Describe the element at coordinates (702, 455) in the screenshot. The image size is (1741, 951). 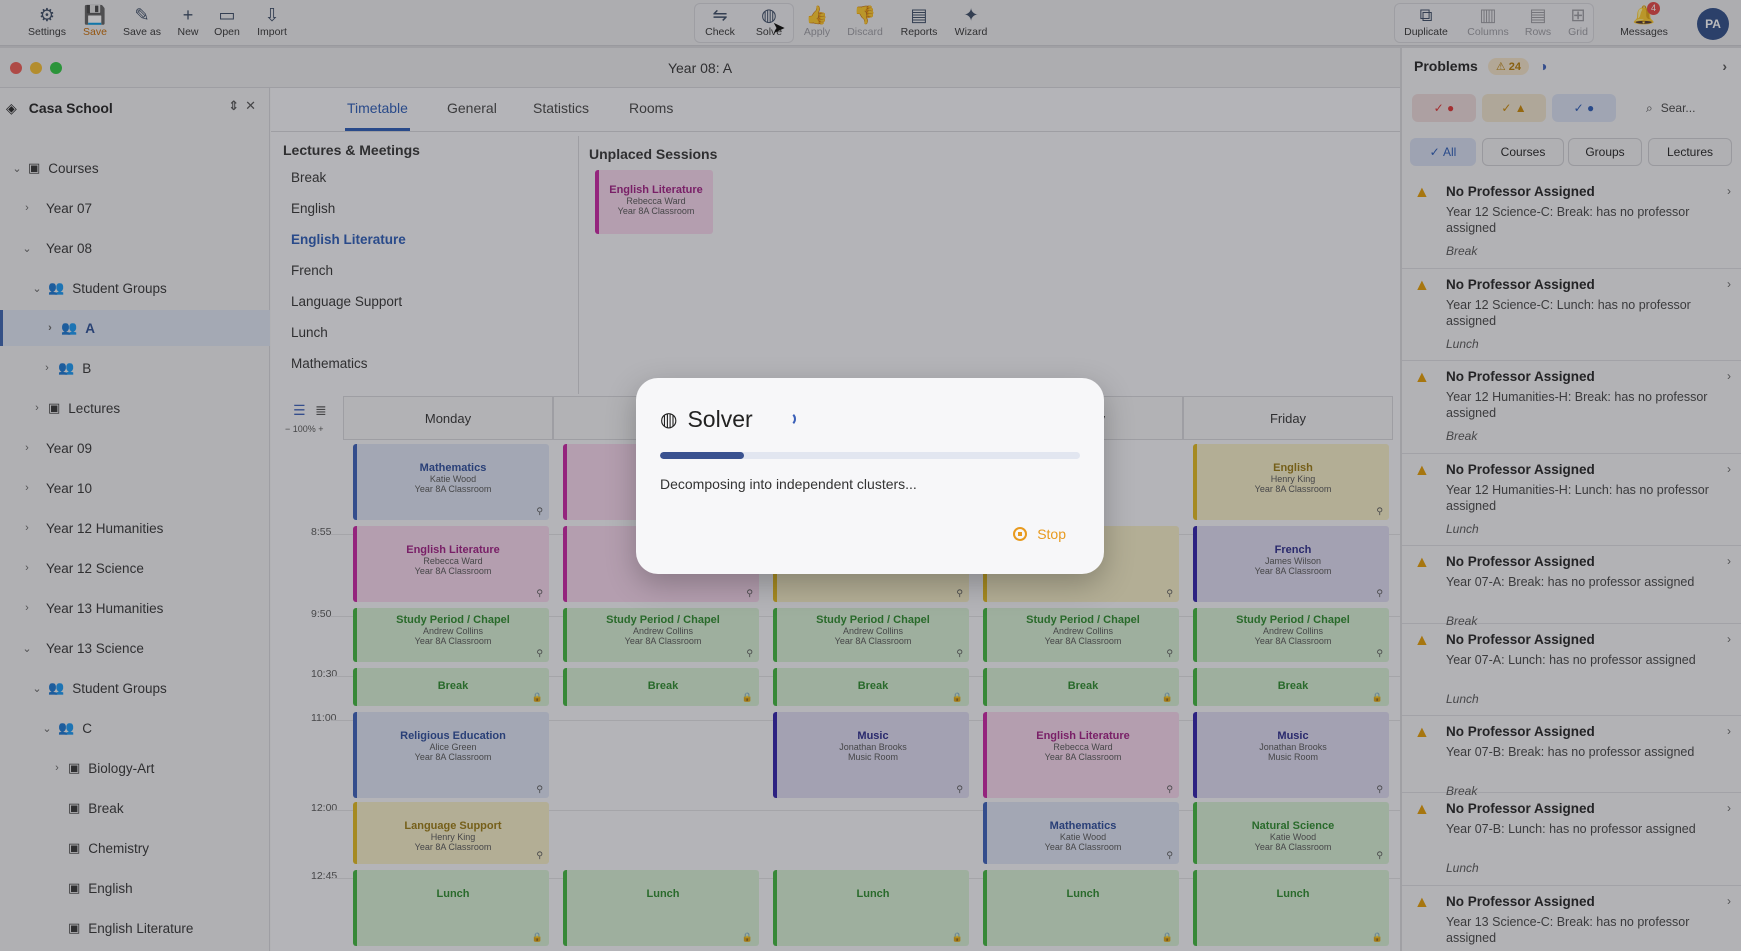
I see `solver-progress-fill` at that location.